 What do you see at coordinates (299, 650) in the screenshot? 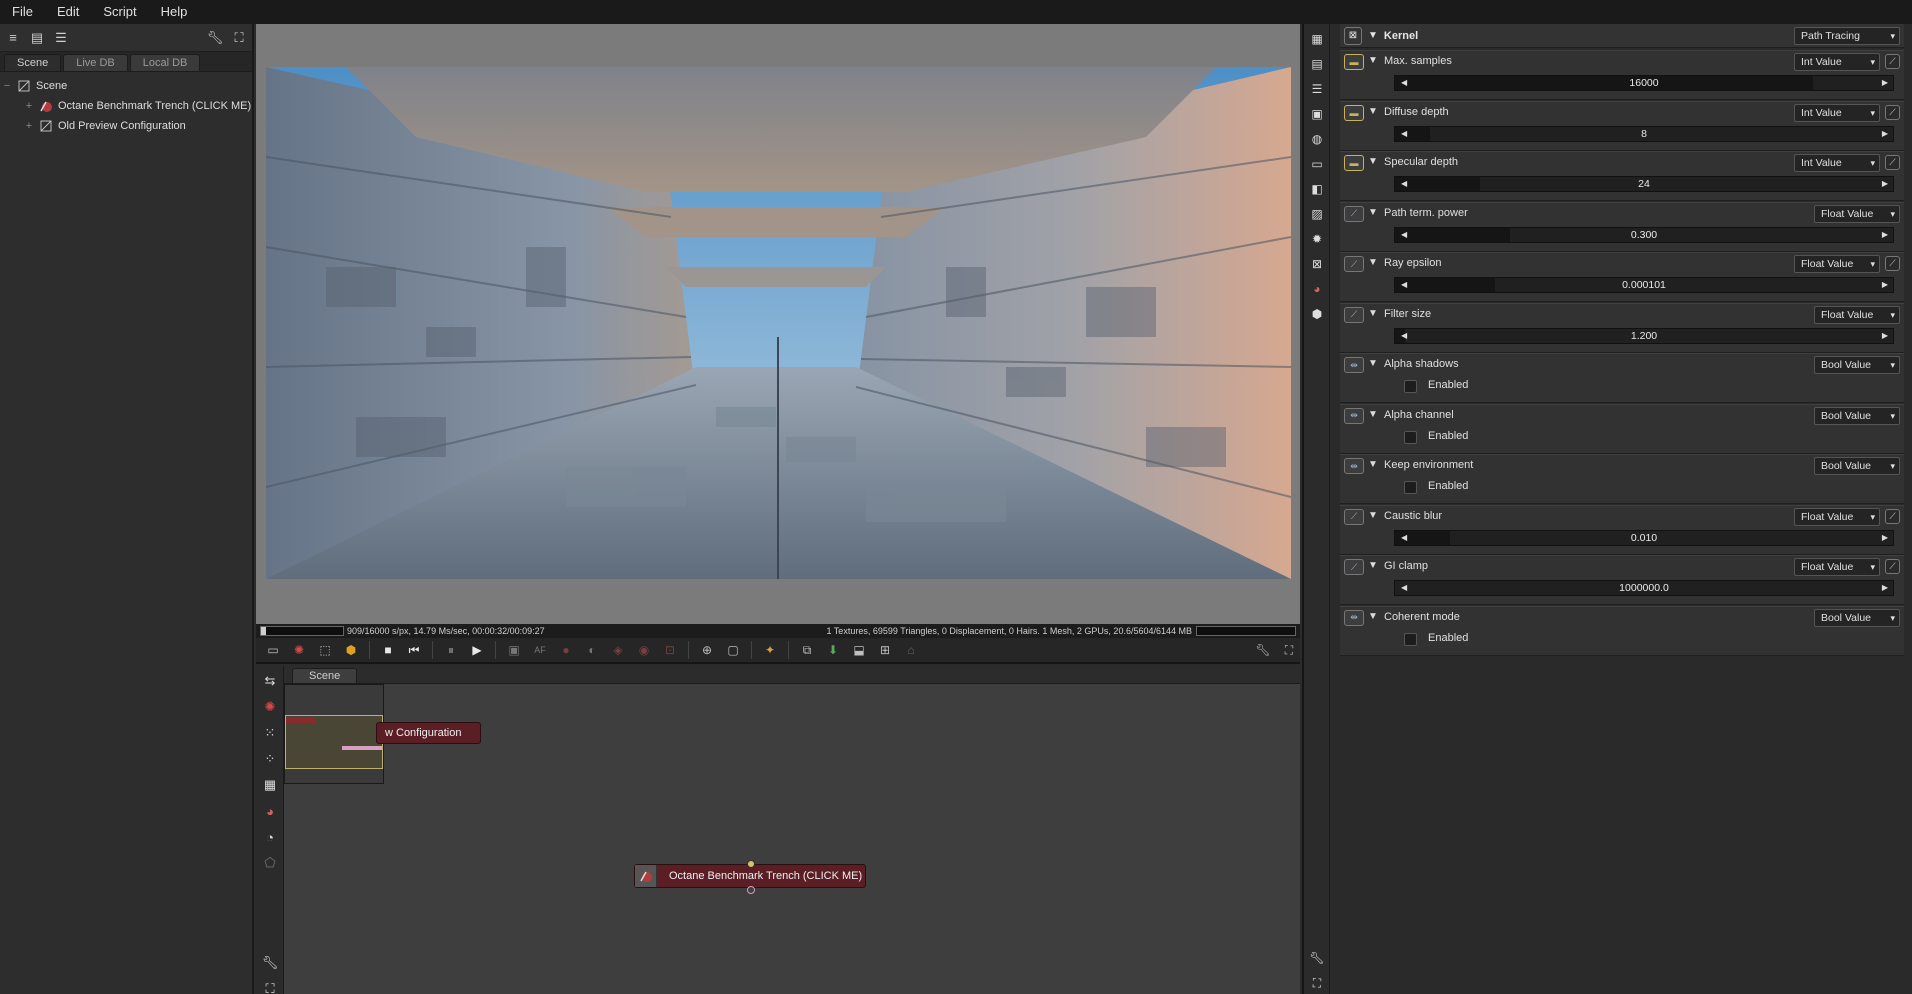
I see `restart-render-icon: ✺` at bounding box center [299, 650].